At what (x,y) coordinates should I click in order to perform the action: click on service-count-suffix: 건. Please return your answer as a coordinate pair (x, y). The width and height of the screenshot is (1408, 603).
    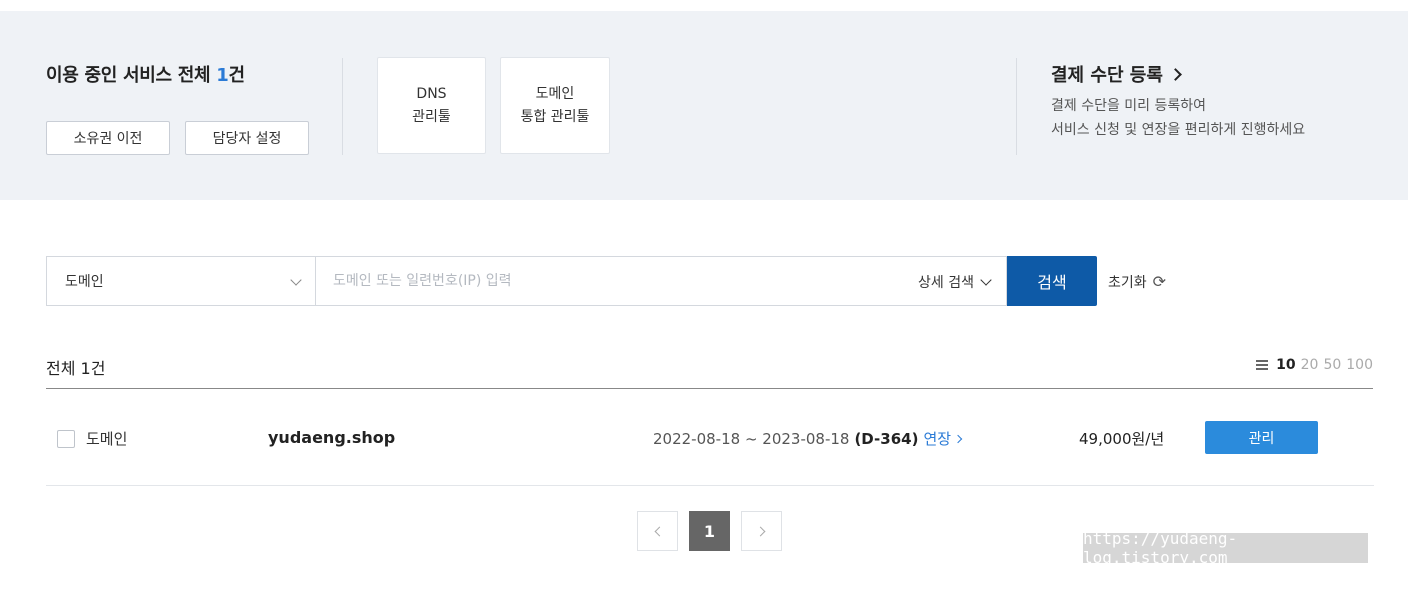
    Looking at the image, I should click on (236, 75).